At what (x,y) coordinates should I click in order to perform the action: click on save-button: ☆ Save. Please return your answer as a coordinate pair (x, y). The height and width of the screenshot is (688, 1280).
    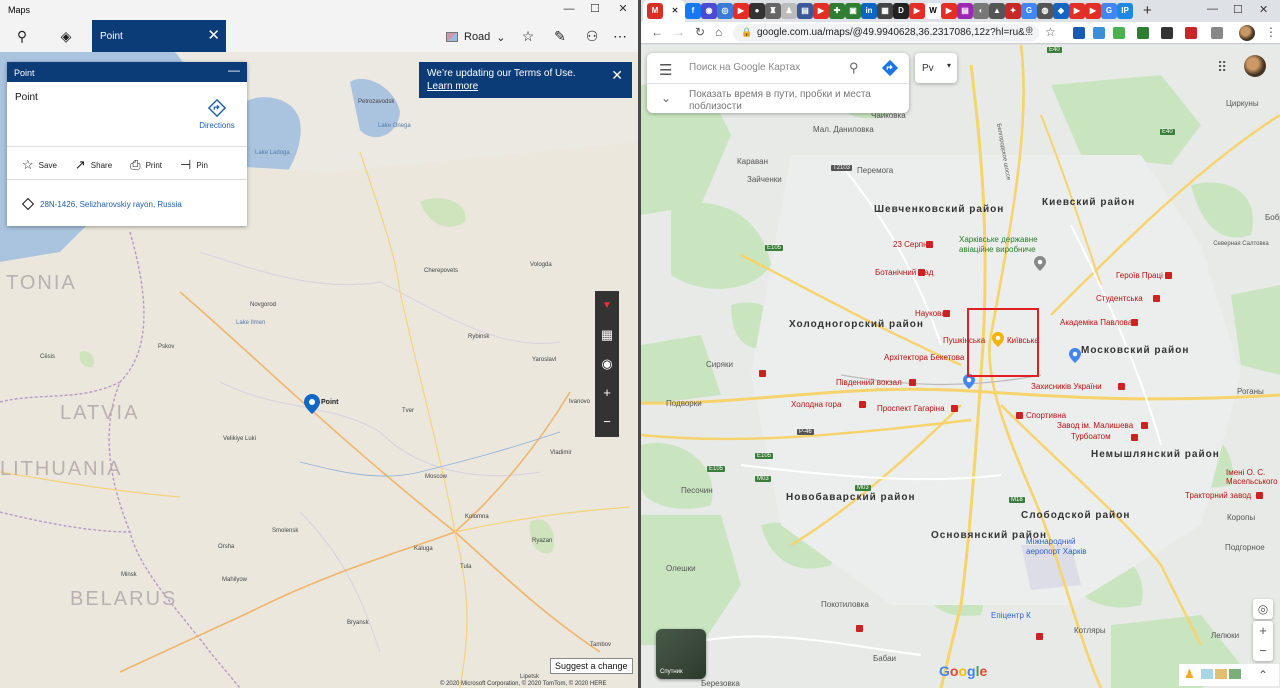
    Looking at the image, I should click on (39, 165).